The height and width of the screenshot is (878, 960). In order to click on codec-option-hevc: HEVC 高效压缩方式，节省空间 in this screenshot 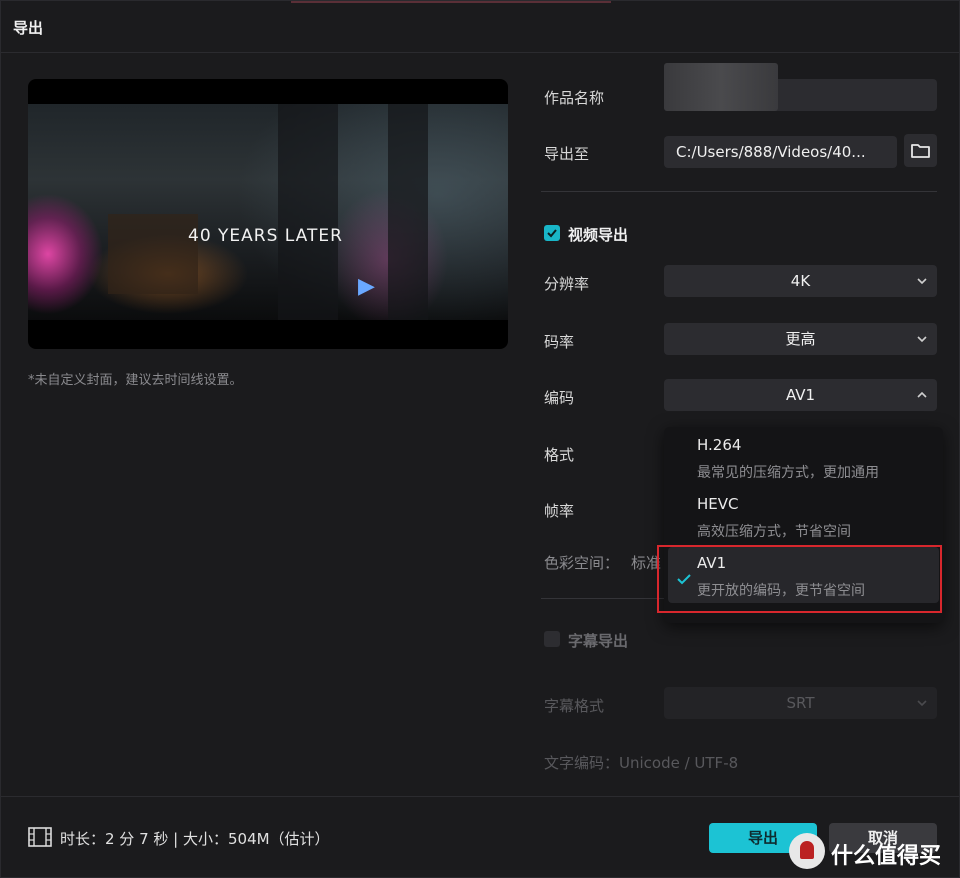, I will do `click(803, 516)`.